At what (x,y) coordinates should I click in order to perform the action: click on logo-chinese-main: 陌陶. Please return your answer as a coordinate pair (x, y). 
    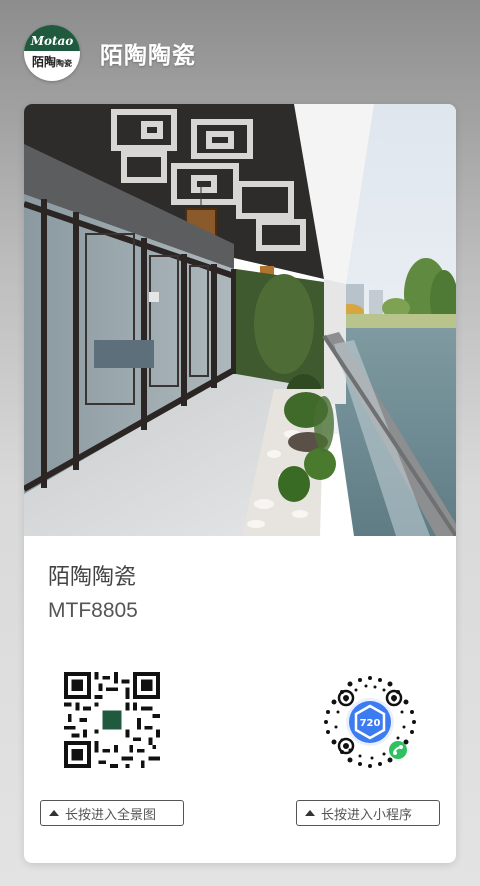
    Looking at the image, I should click on (43, 62).